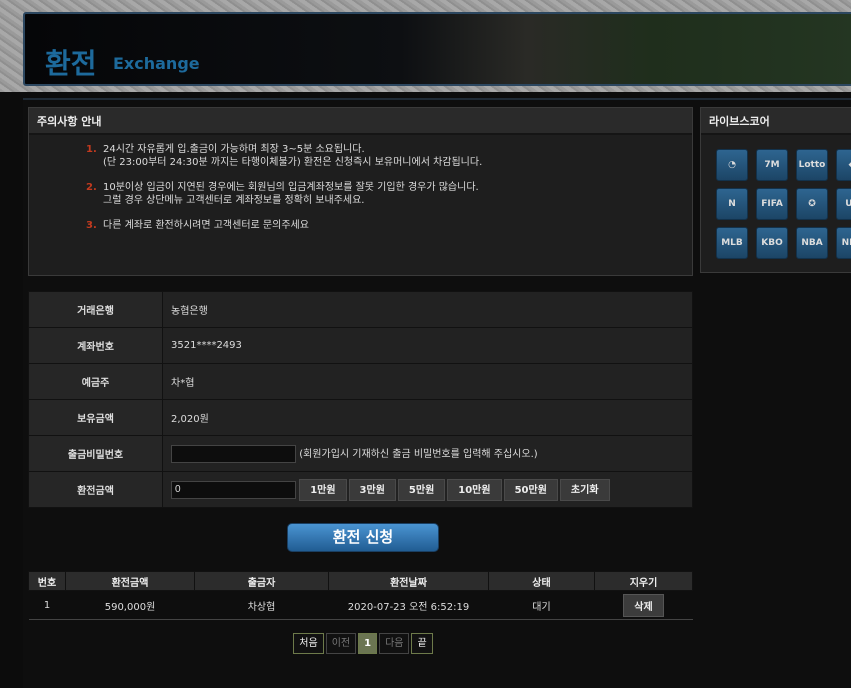  Describe the element at coordinates (363, 537) in the screenshot. I see `submit-exchange-button: 환전 신청` at that location.